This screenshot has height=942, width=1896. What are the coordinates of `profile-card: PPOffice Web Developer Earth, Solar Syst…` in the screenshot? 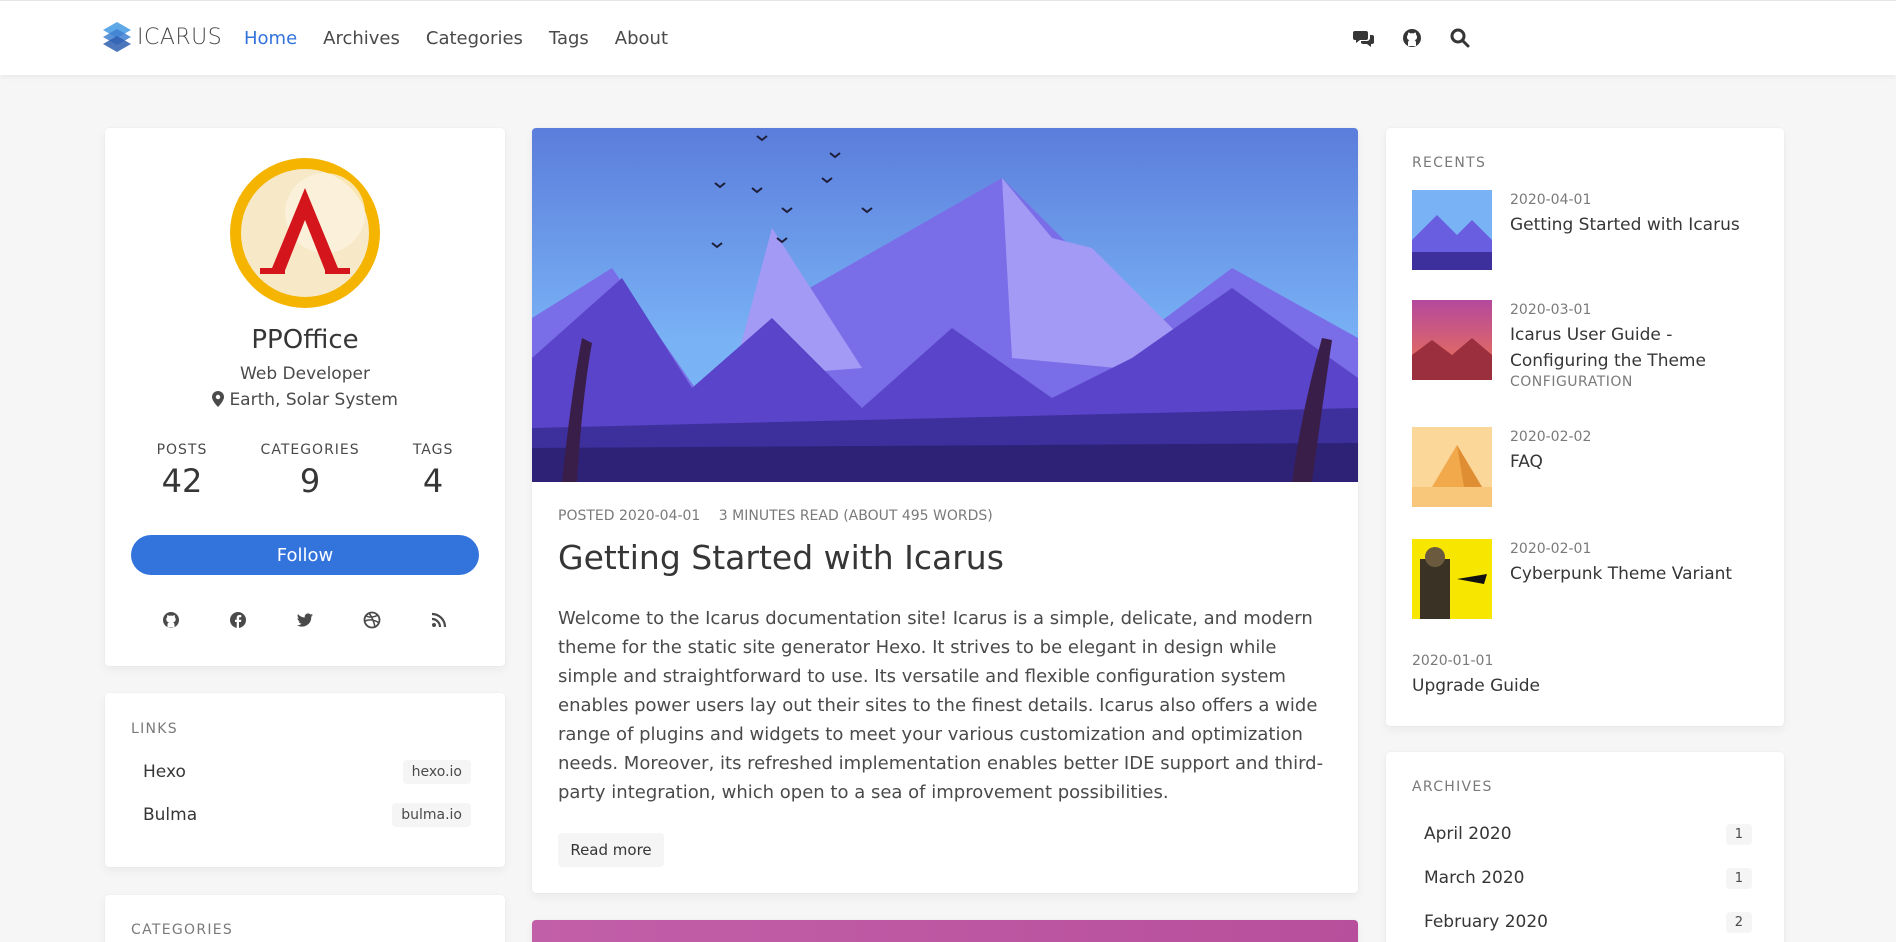 It's located at (305, 397).